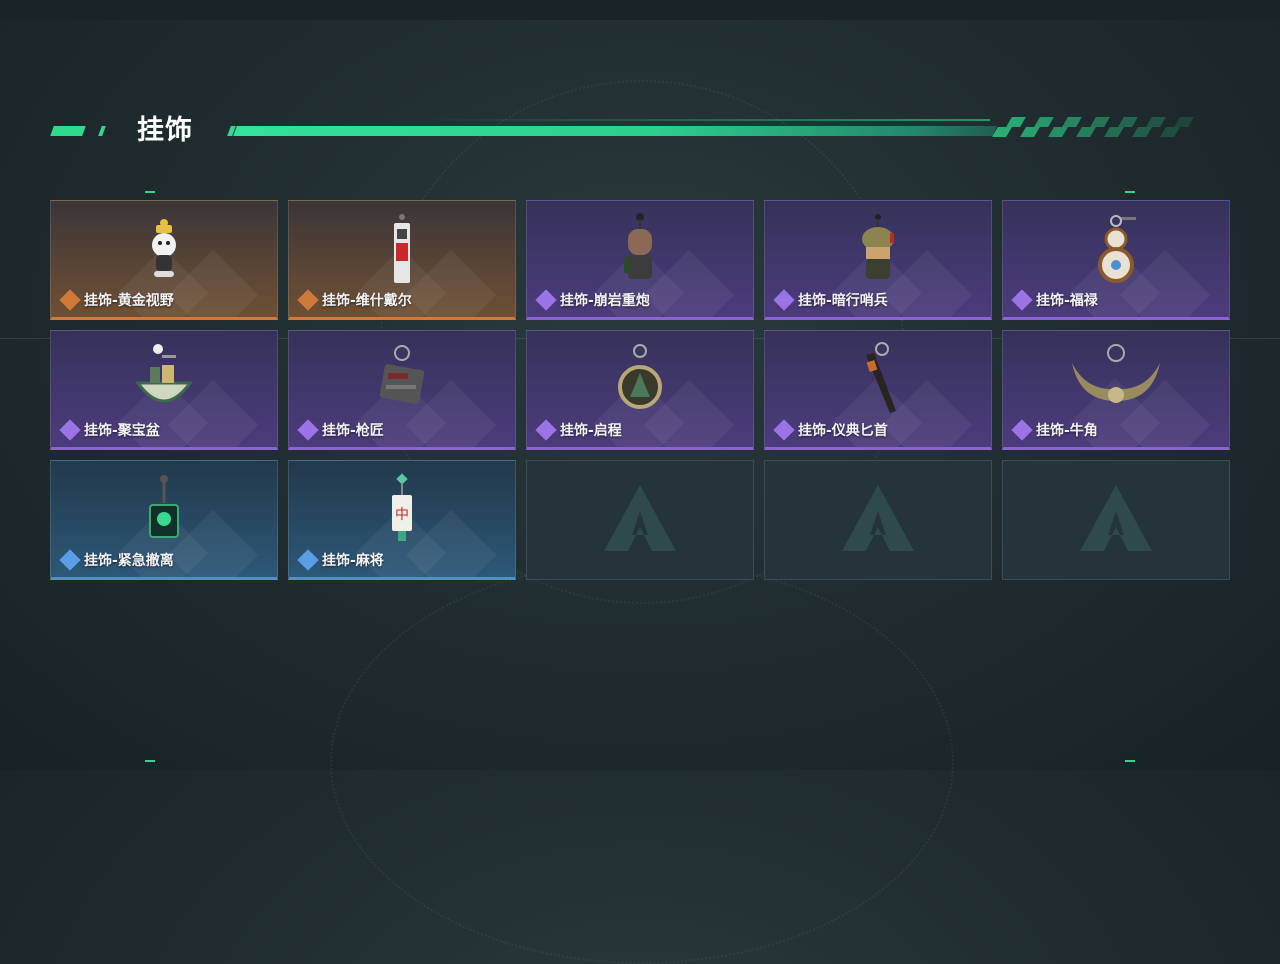 This screenshot has width=1280, height=964. I want to click on mahjong-tile-charm-icon: 中, so click(402, 509).